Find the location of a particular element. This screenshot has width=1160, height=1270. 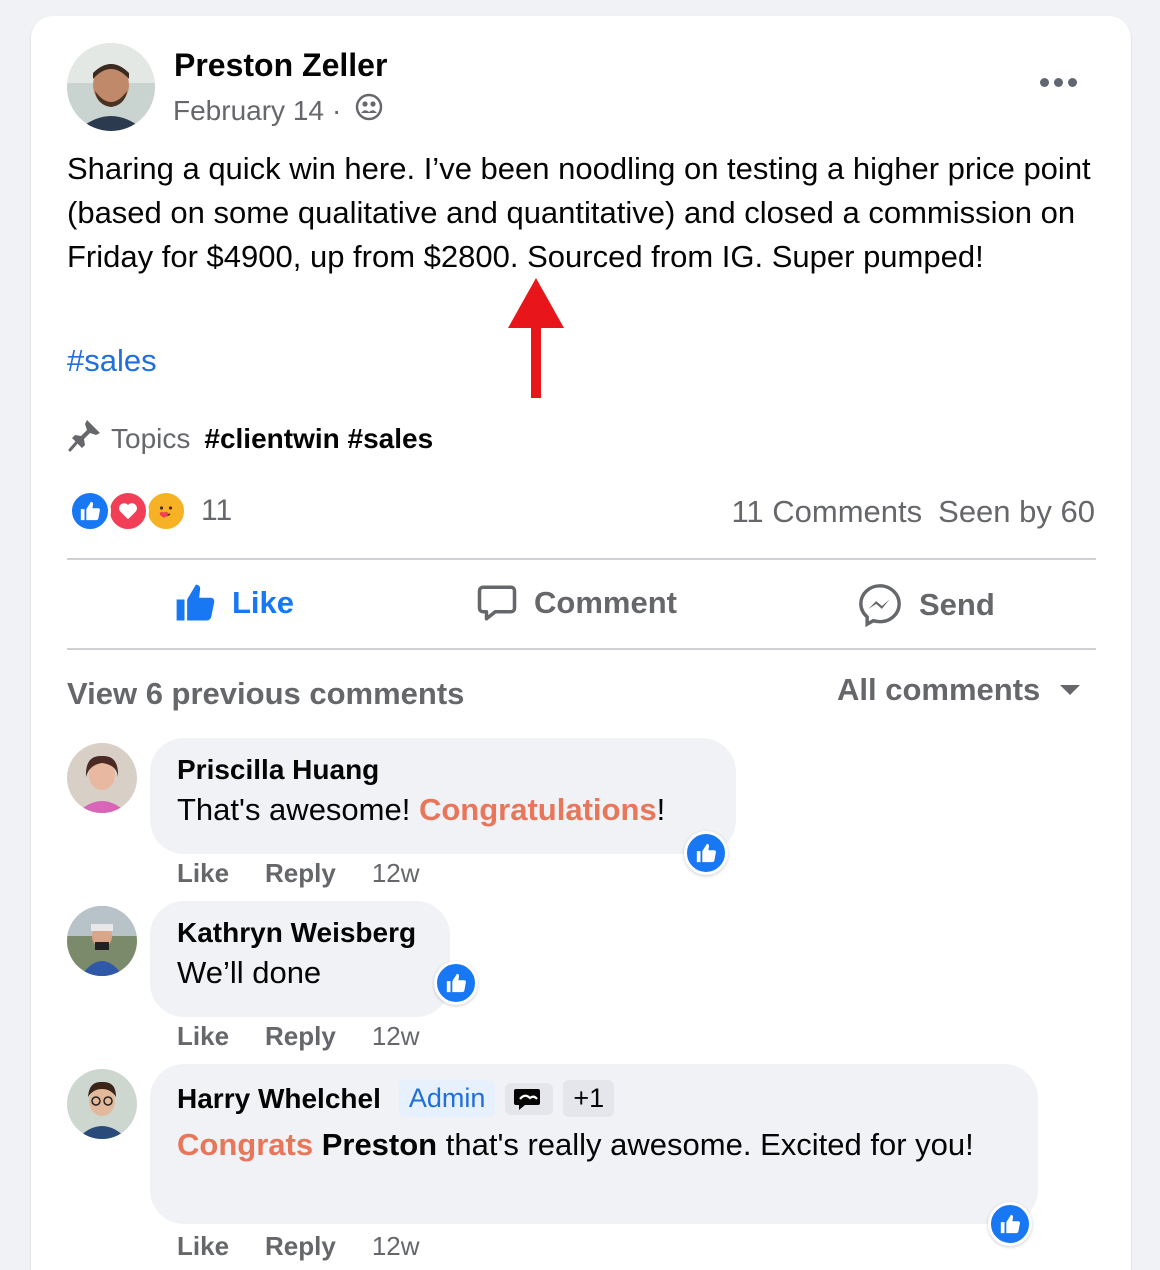

topics-tags: #clientwin #sales is located at coordinates (318, 439).